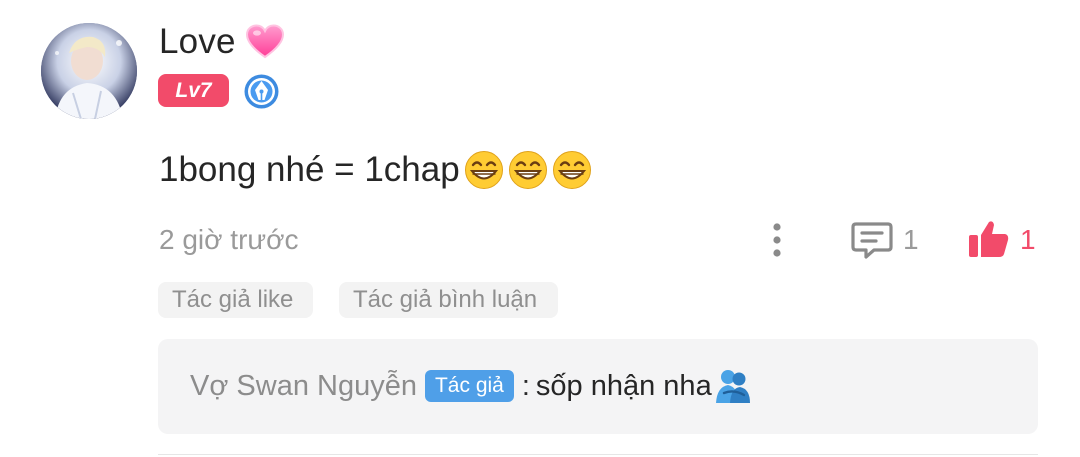 The height and width of the screenshot is (457, 1080). What do you see at coordinates (989, 239) in the screenshot?
I see `thumbs-up-icon` at bounding box center [989, 239].